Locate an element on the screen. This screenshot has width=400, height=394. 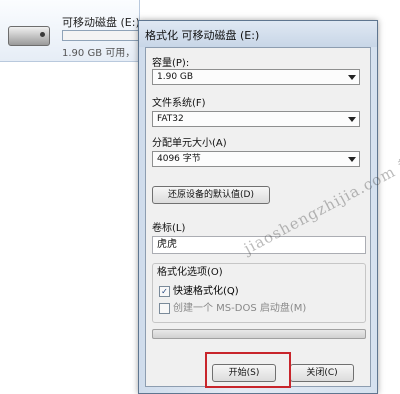
removable-drive-icon is located at coordinates (29, 36).